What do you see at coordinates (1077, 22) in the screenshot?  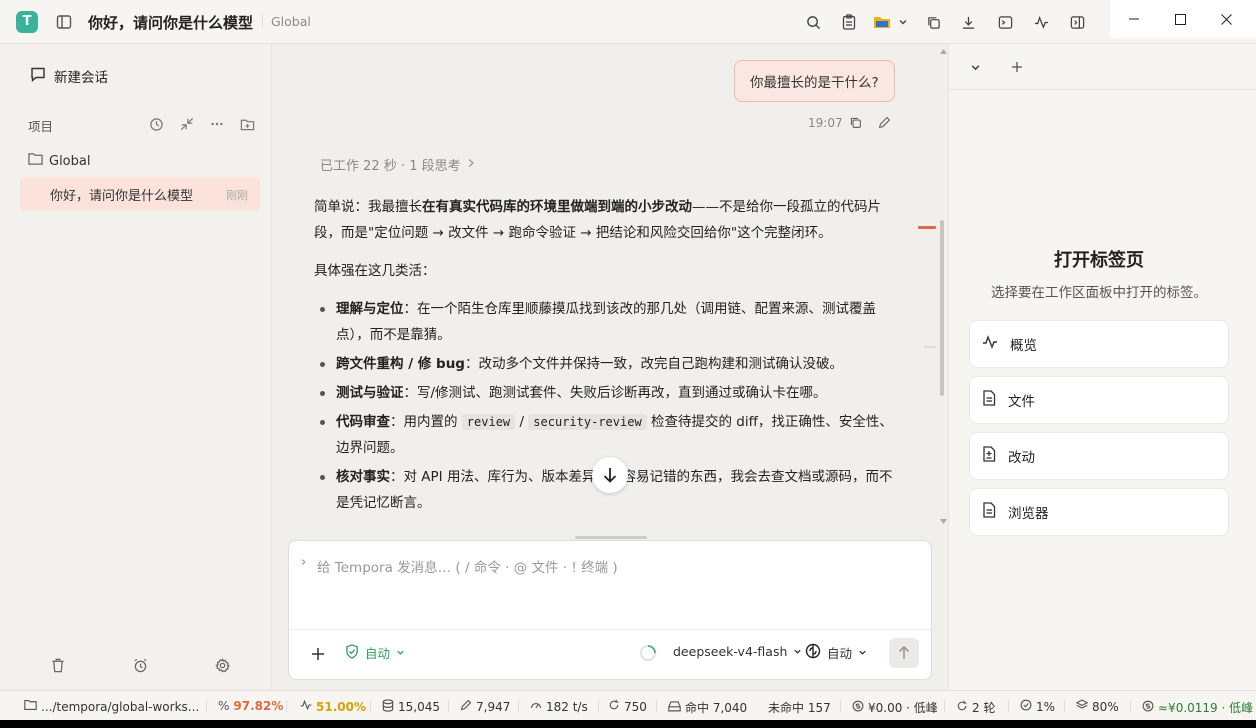 I see `panel-toggle-icon` at bounding box center [1077, 22].